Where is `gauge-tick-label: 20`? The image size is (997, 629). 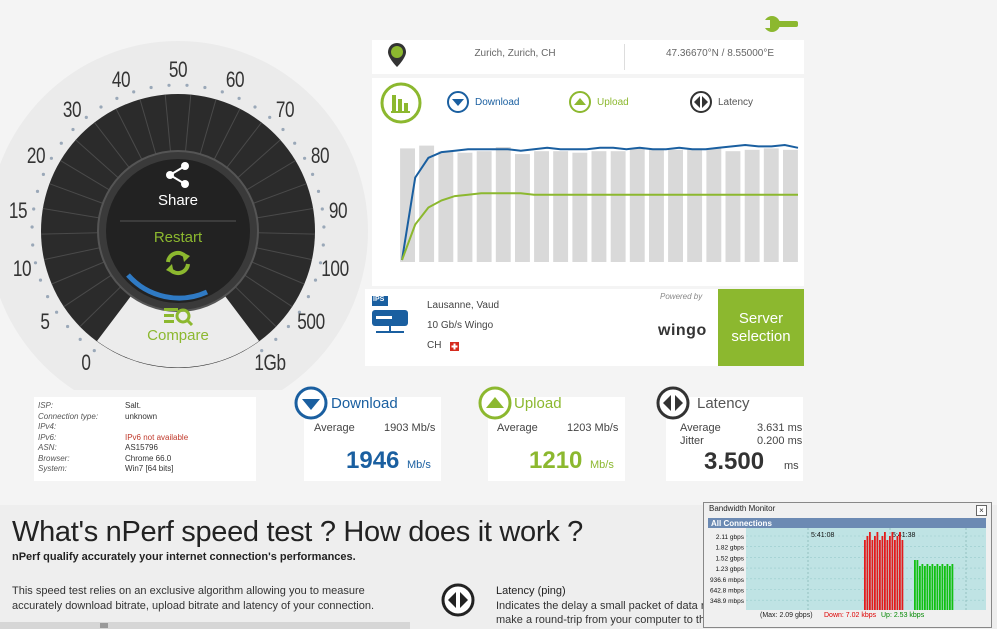
gauge-tick-label: 20 is located at coordinates (36, 155).